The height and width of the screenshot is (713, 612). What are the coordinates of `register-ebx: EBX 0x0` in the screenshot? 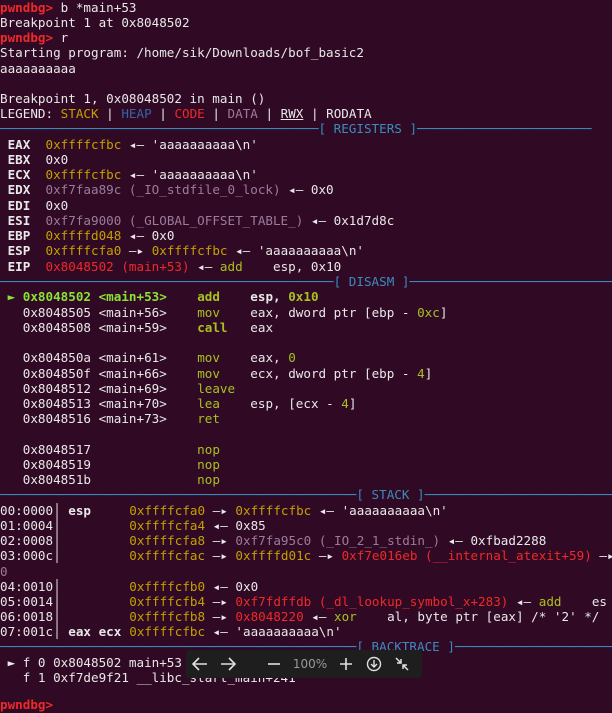 It's located at (38, 159).